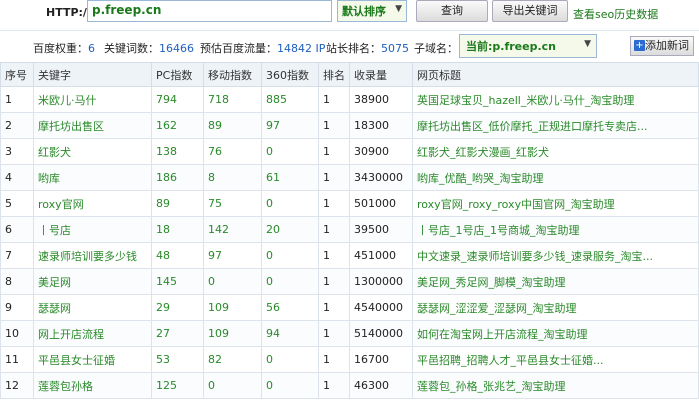 This screenshot has width=699, height=400. What do you see at coordinates (177, 359) in the screenshot?
I see `pc-index: 53` at bounding box center [177, 359].